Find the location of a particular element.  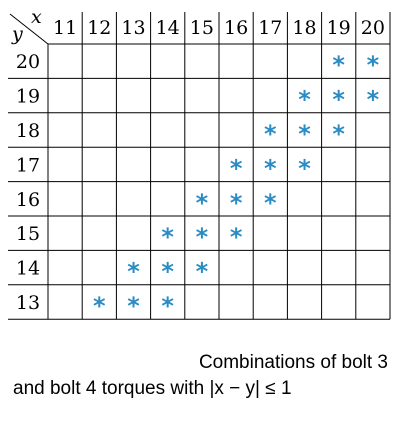

caption-line-1: Combinations of bolt 3 is located at coordinates (293, 362).